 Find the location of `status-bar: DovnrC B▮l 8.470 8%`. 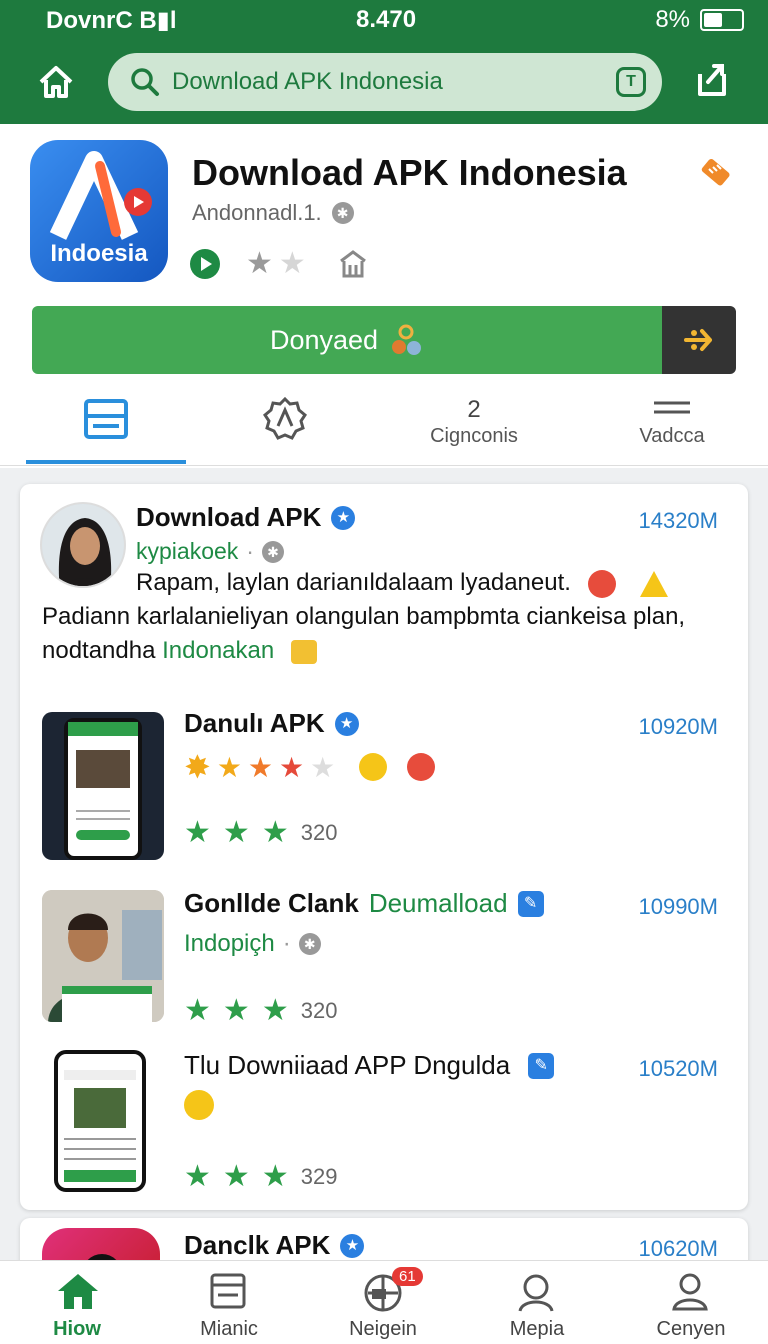

status-bar: DovnrC B▮l 8.470 8% is located at coordinates (384, 21).